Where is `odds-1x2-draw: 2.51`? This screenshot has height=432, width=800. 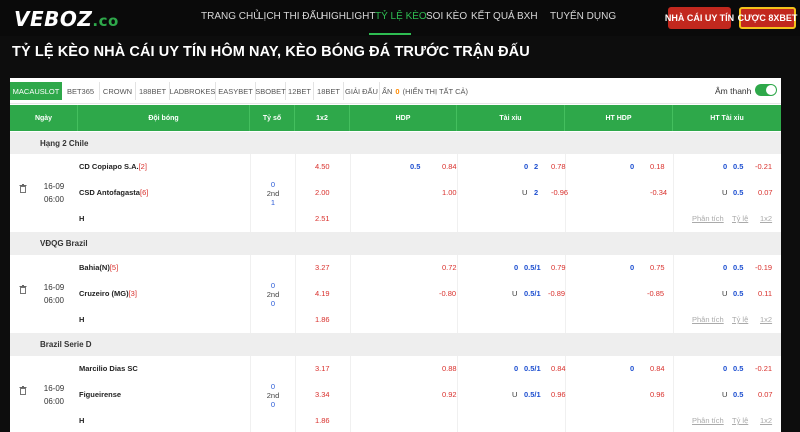 odds-1x2-draw: 2.51 is located at coordinates (322, 218).